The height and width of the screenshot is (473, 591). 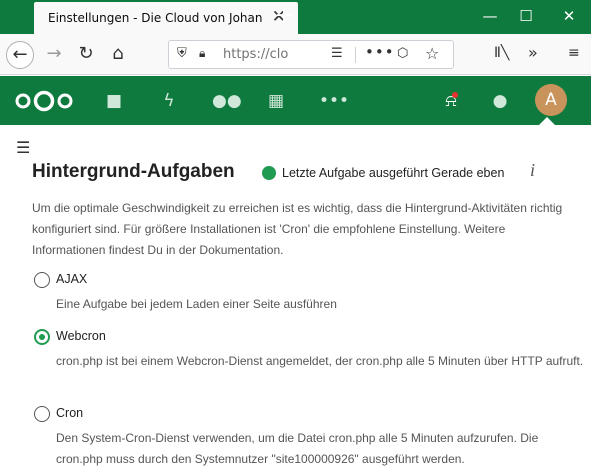 What do you see at coordinates (547, 121) in the screenshot?
I see `menu-caret` at bounding box center [547, 121].